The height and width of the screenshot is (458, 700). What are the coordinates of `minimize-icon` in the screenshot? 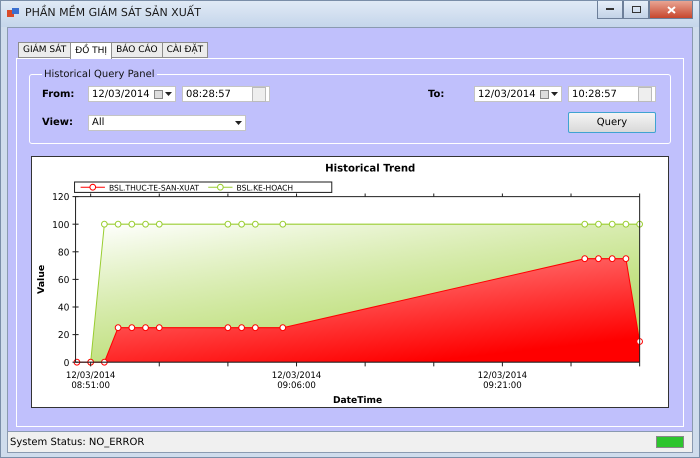 It's located at (610, 9).